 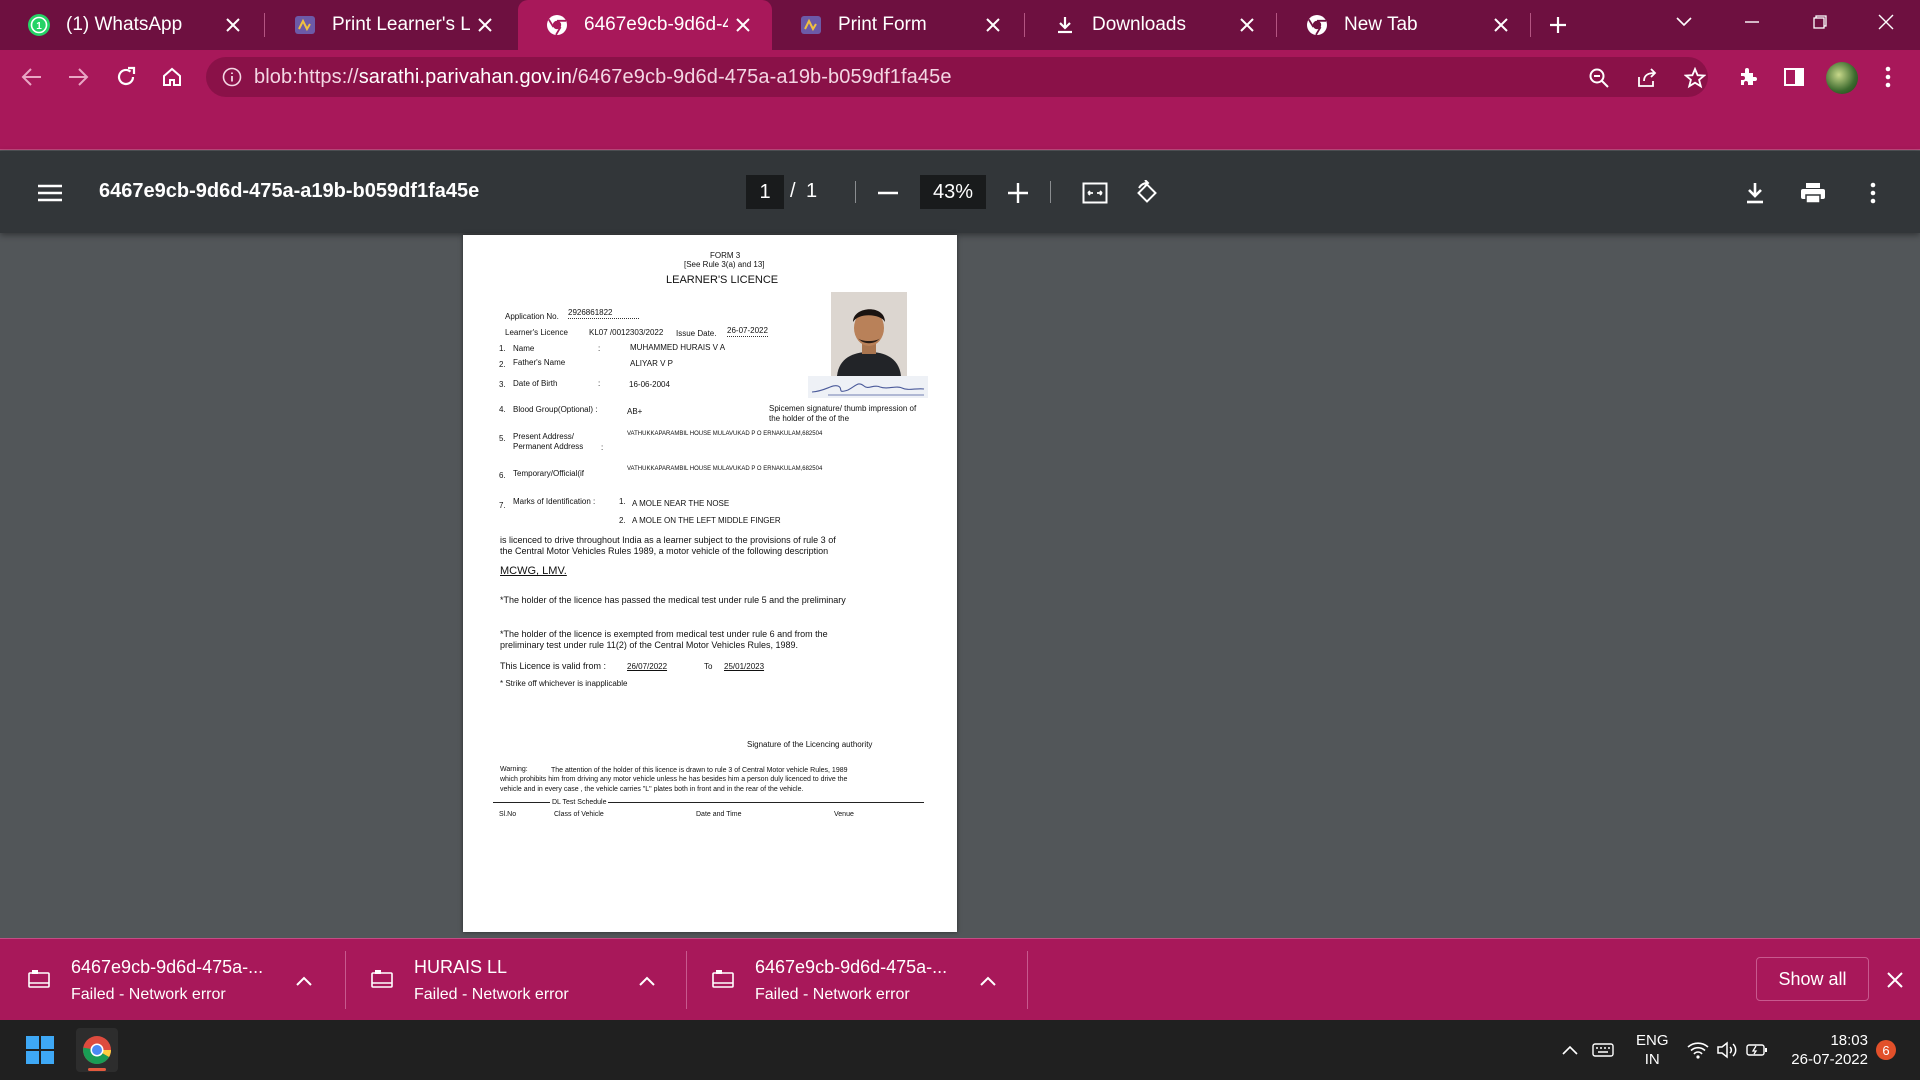 What do you see at coordinates (553, 666) in the screenshot?
I see `validity-label: This Licence is valid from :` at bounding box center [553, 666].